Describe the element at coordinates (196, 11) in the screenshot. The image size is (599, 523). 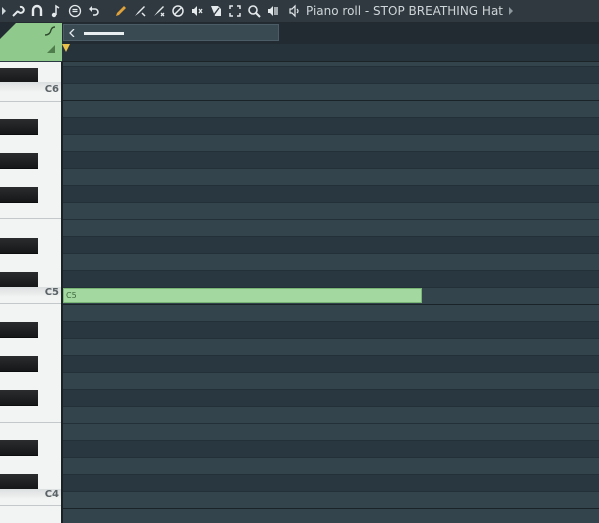
I see `mute-speaker-icon` at that location.